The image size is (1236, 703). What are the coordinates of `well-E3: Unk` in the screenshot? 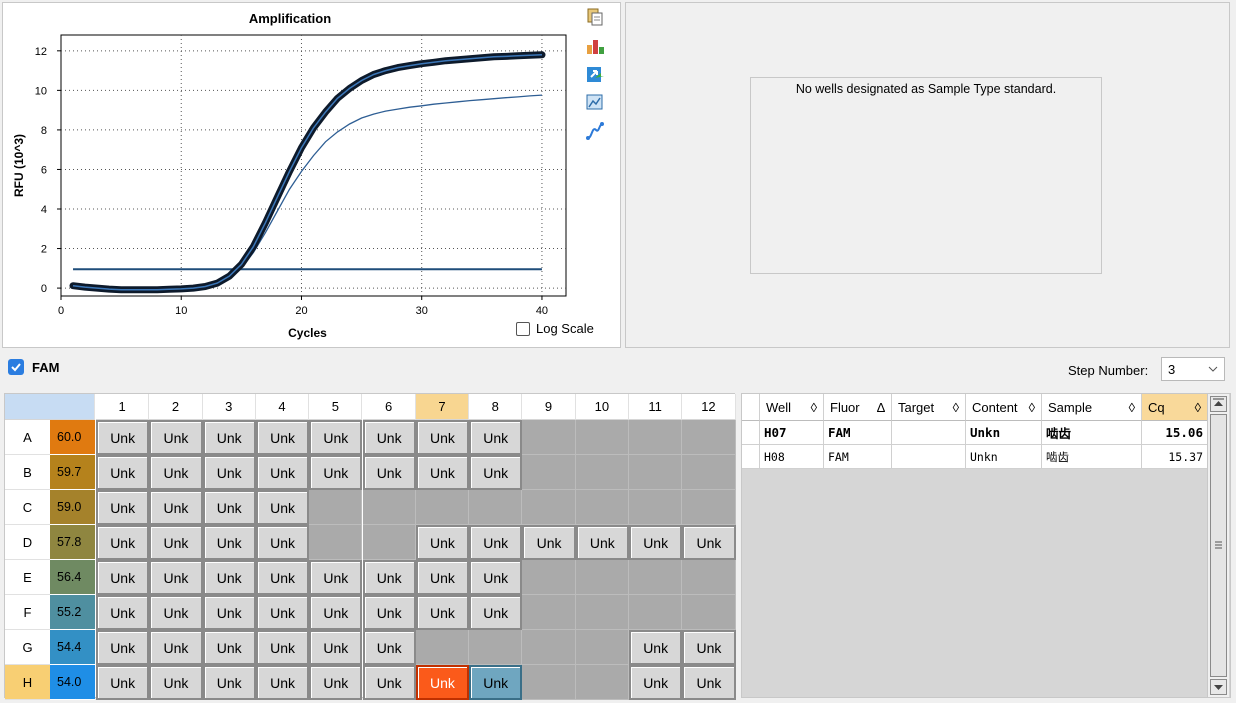 It's located at (229, 577).